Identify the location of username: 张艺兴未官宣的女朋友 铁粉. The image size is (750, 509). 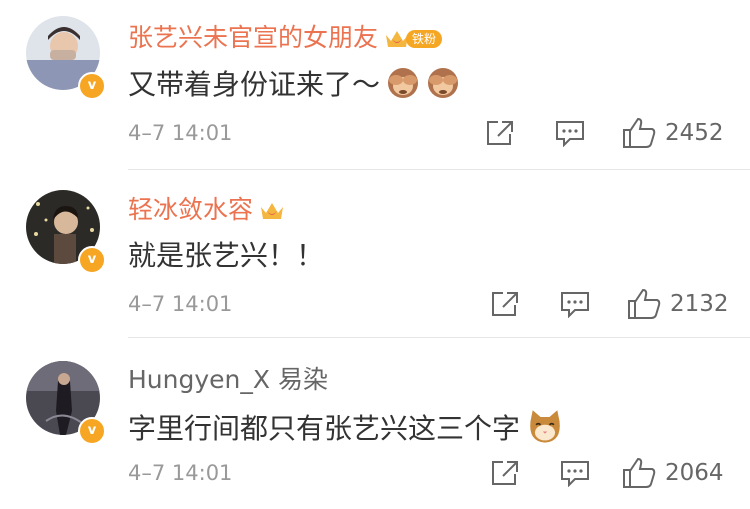
(285, 38).